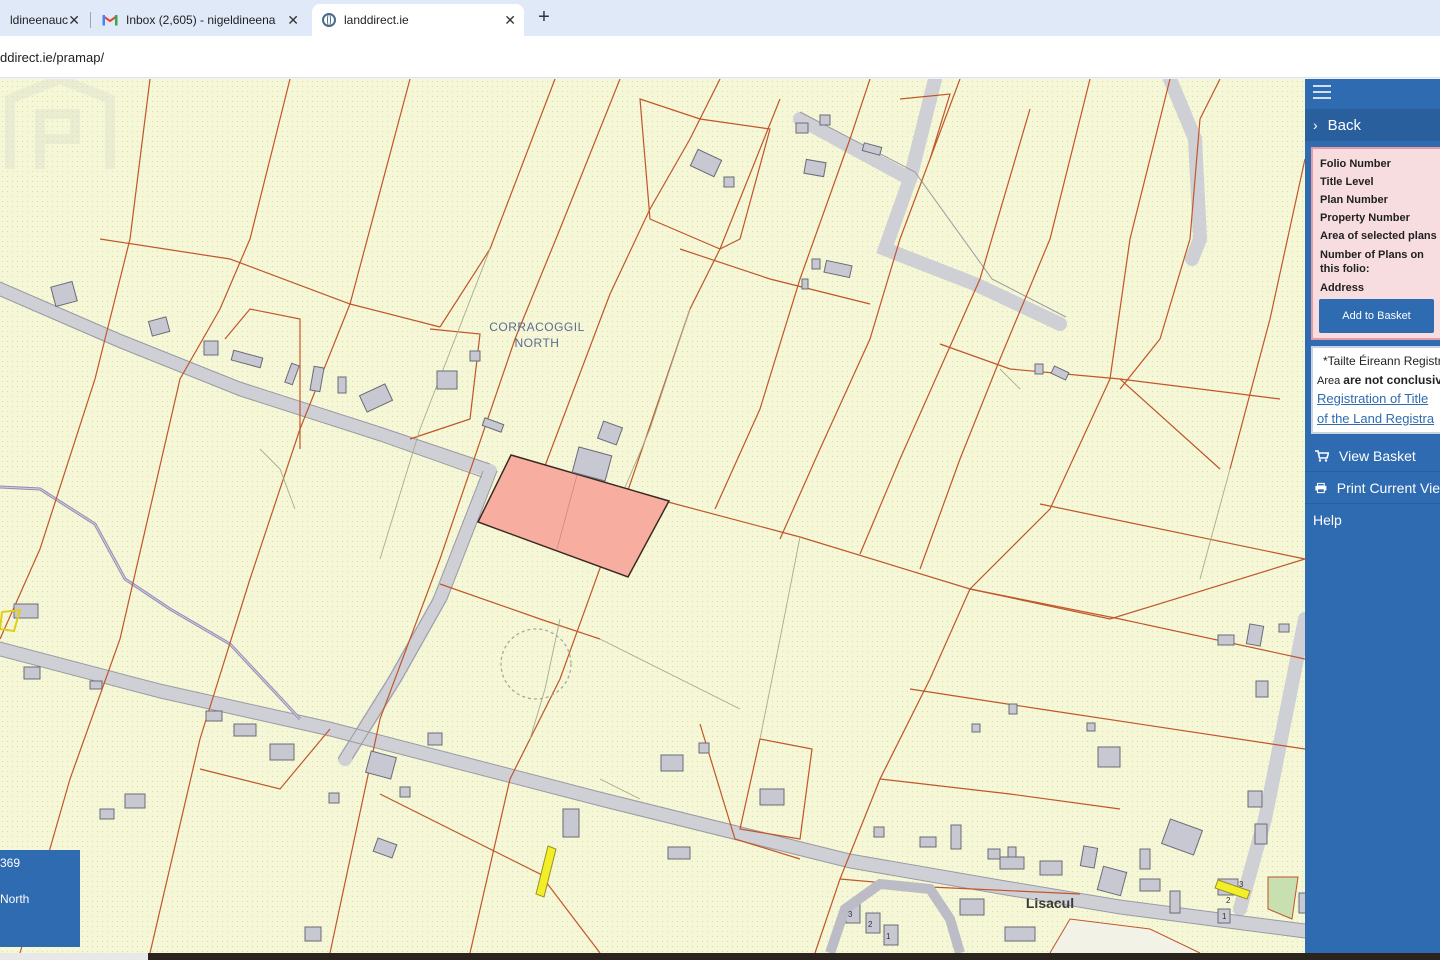 The height and width of the screenshot is (960, 1440). I want to click on disclaimer-text: Area are not conclusiv, so click(1378, 380).